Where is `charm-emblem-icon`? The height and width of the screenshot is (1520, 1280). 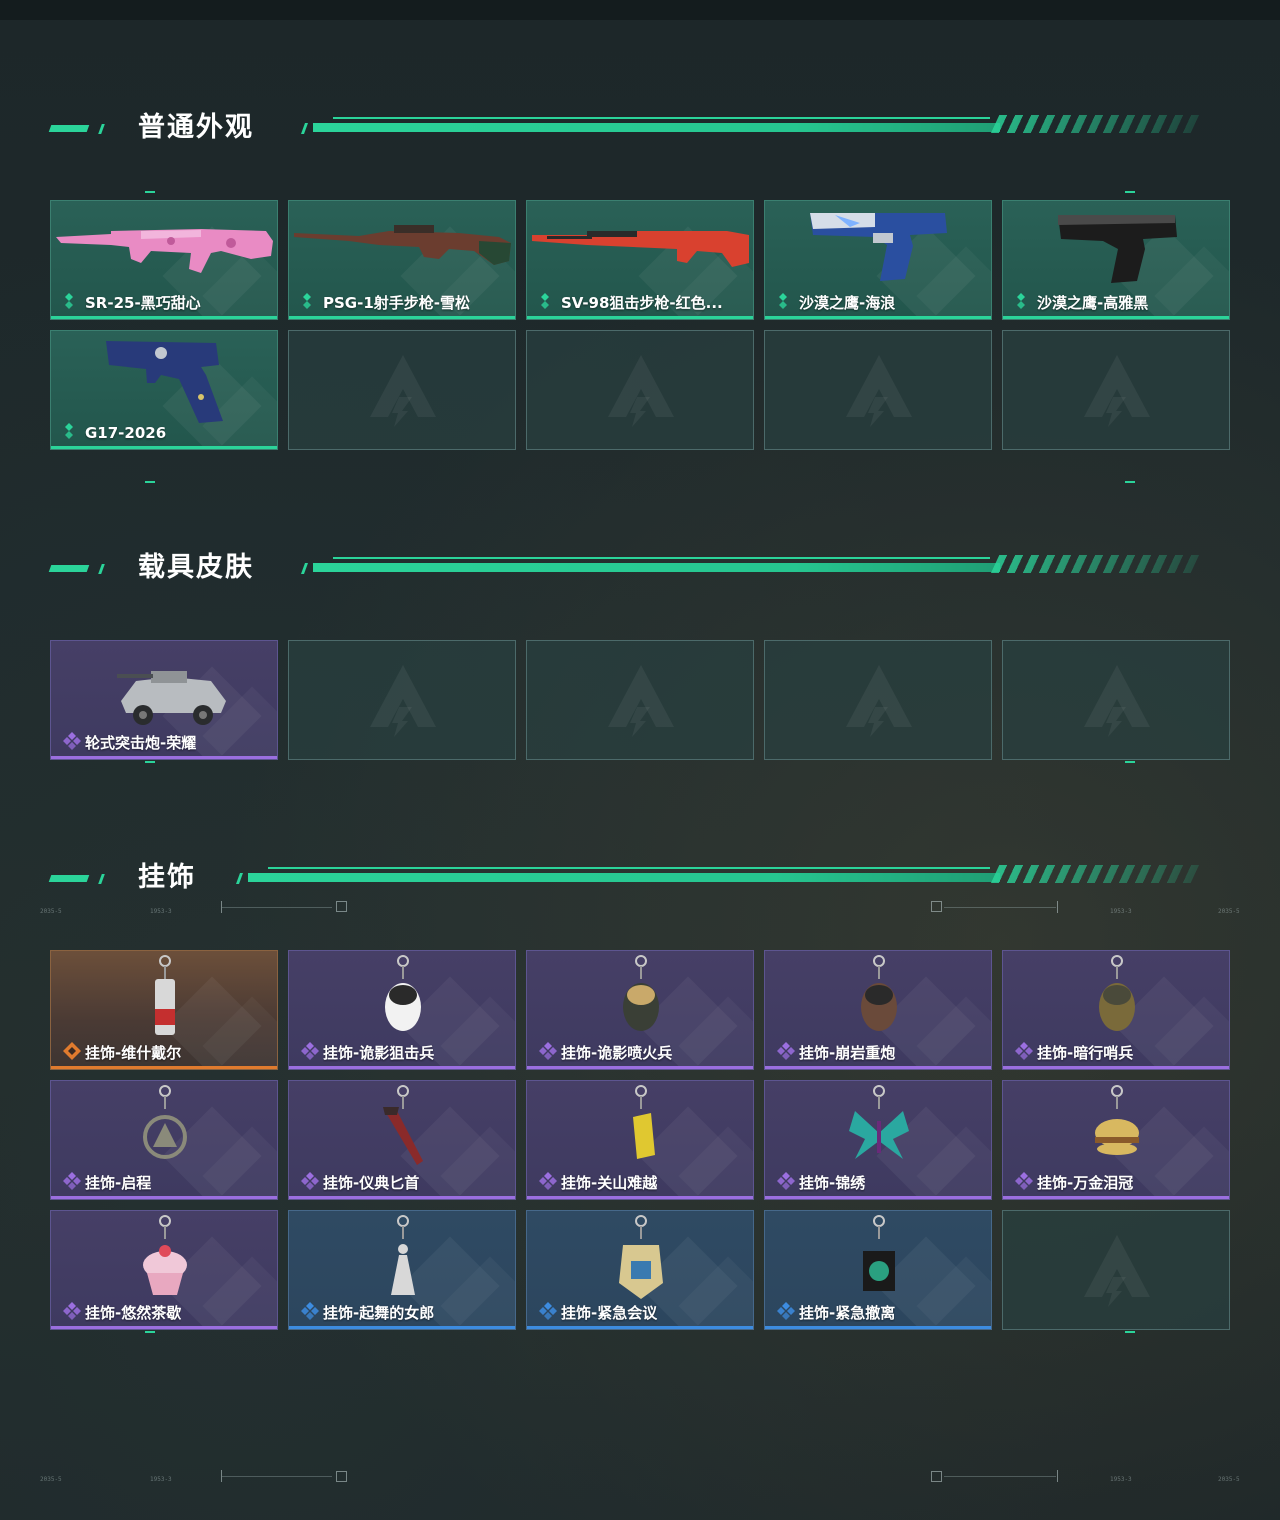
charm-emblem-icon is located at coordinates (165, 1122).